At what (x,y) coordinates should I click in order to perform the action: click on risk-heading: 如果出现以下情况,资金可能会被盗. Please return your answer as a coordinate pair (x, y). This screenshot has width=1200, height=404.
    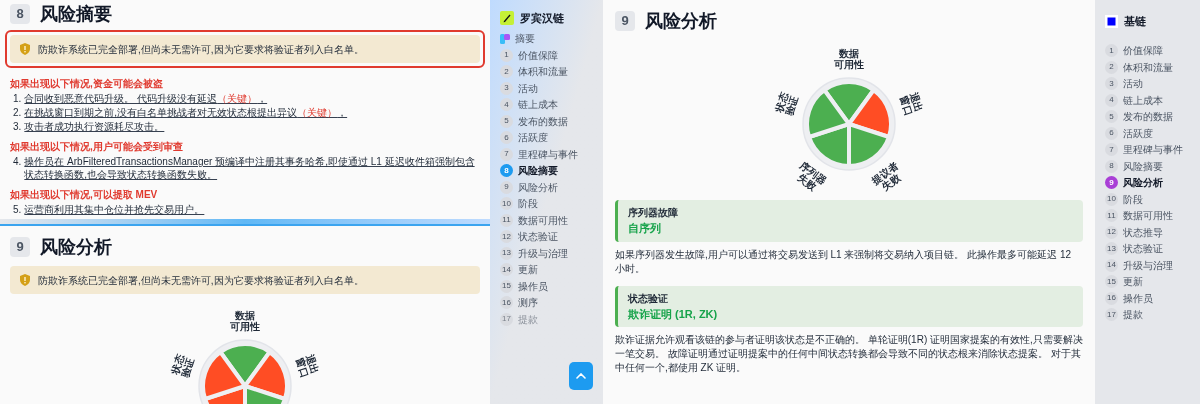
    Looking at the image, I should click on (87, 84).